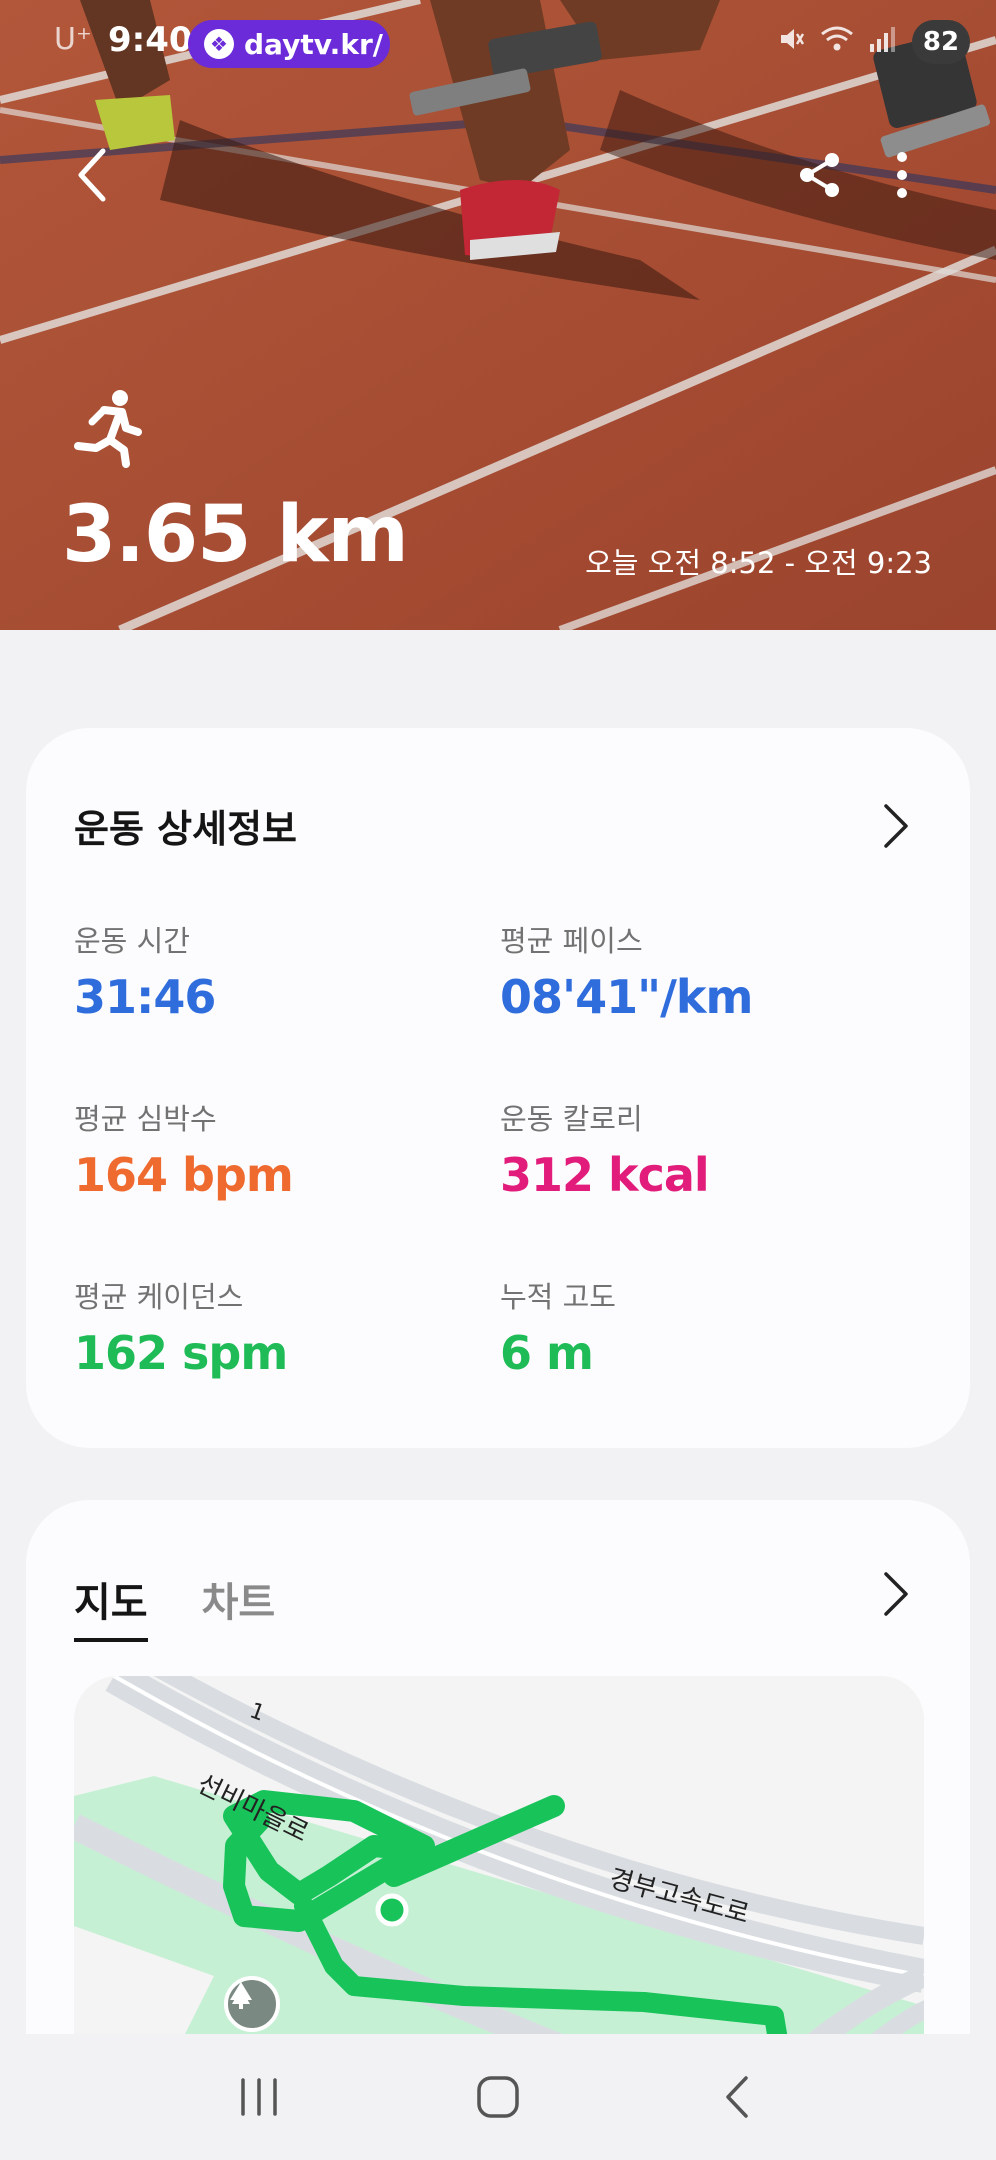 This screenshot has height=2160, width=996. What do you see at coordinates (150, 40) in the screenshot?
I see `clock: 9:40` at bounding box center [150, 40].